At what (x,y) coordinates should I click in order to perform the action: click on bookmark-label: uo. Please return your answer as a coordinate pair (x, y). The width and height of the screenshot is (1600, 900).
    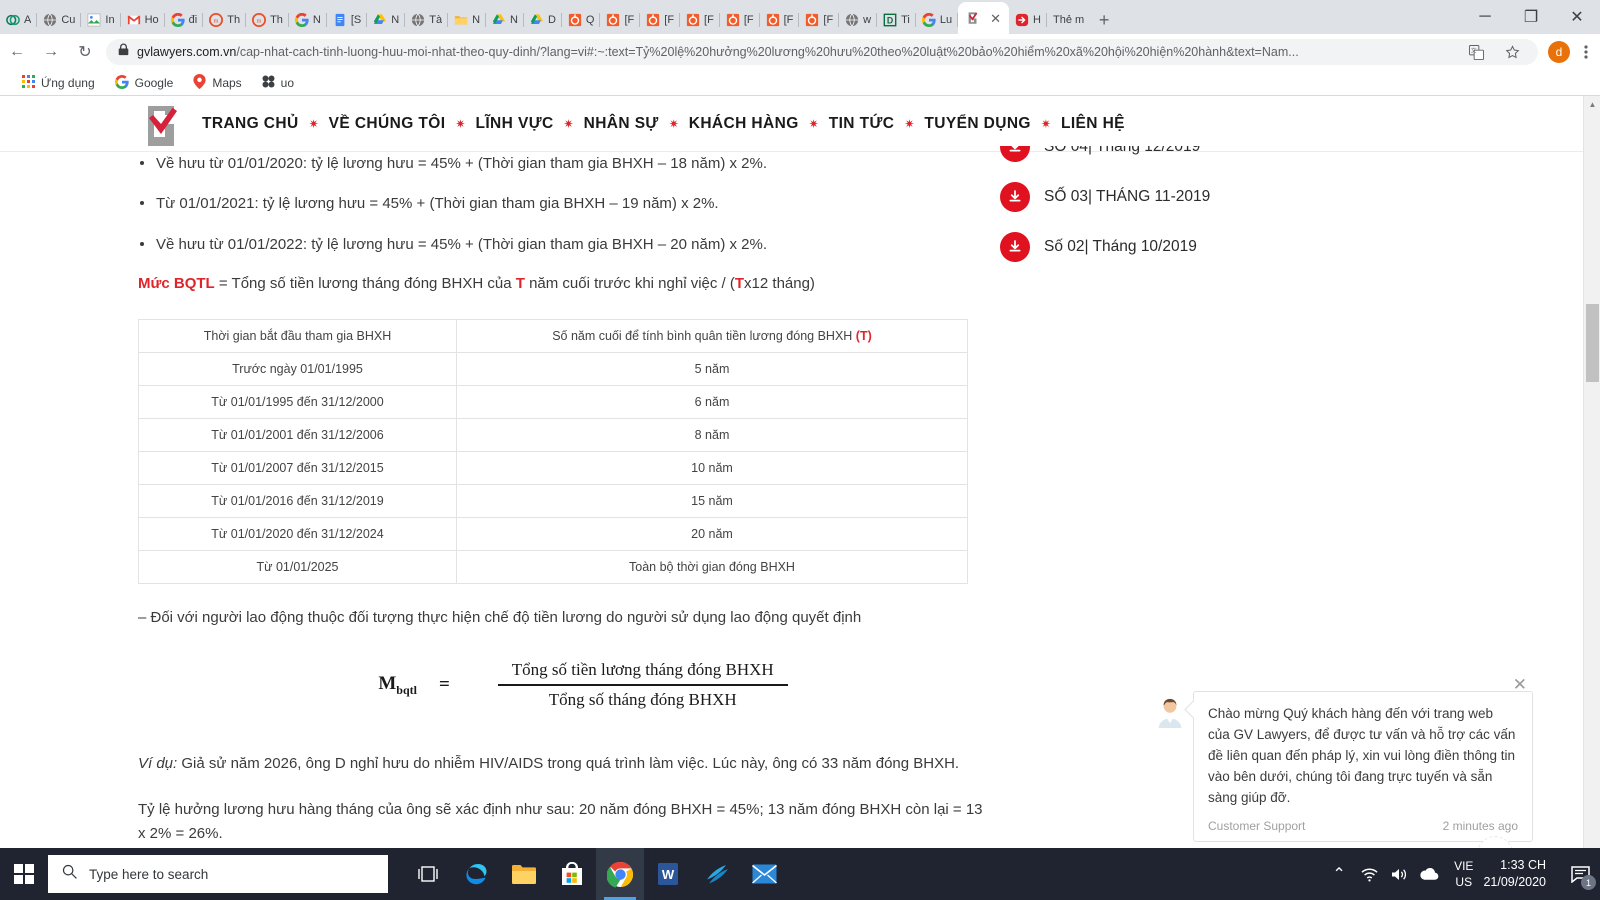
    Looking at the image, I should click on (287, 83).